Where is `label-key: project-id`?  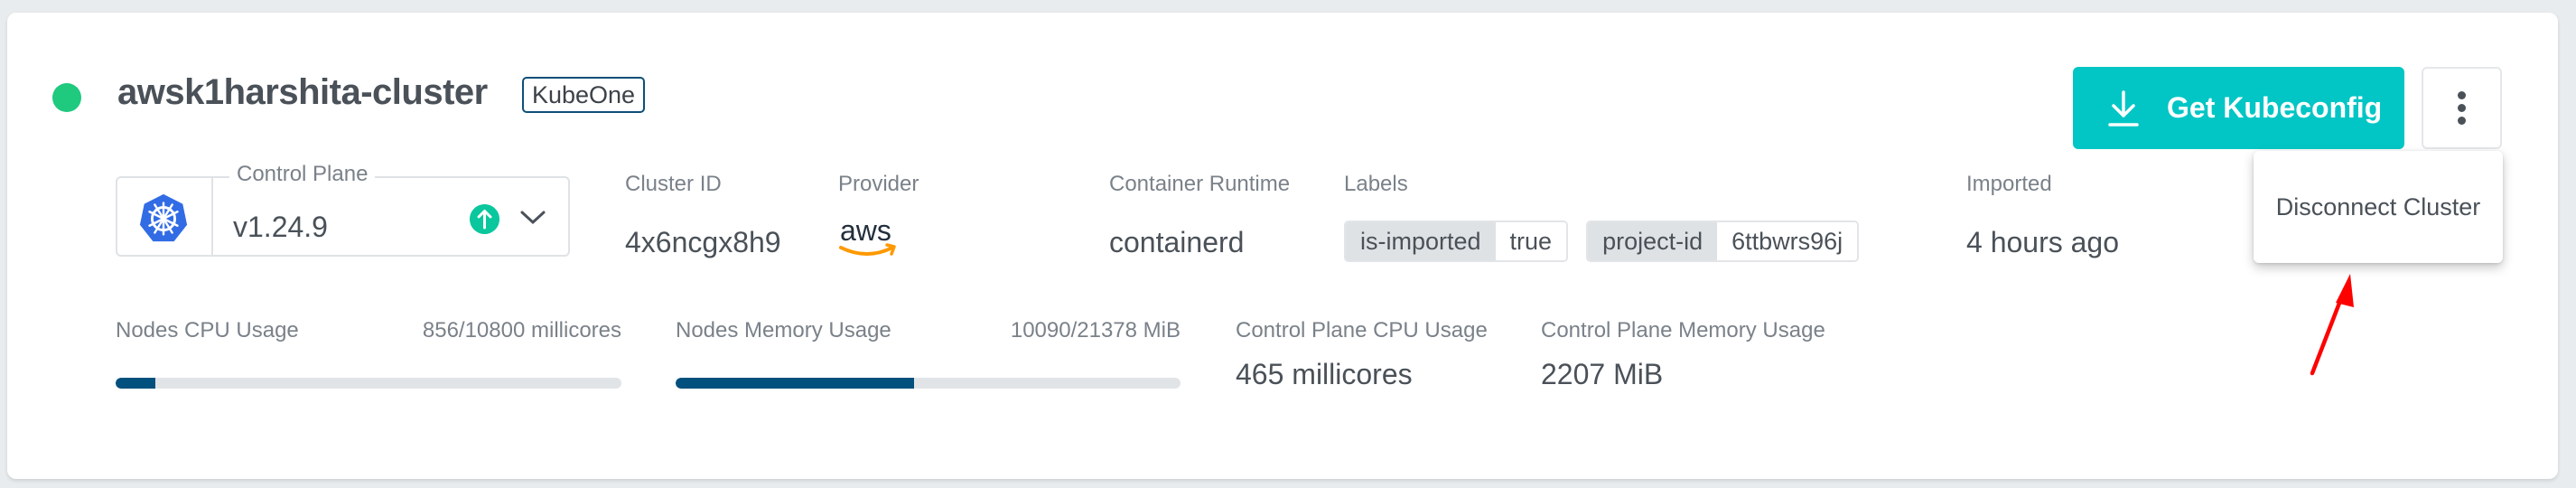 label-key: project-id is located at coordinates (1653, 241).